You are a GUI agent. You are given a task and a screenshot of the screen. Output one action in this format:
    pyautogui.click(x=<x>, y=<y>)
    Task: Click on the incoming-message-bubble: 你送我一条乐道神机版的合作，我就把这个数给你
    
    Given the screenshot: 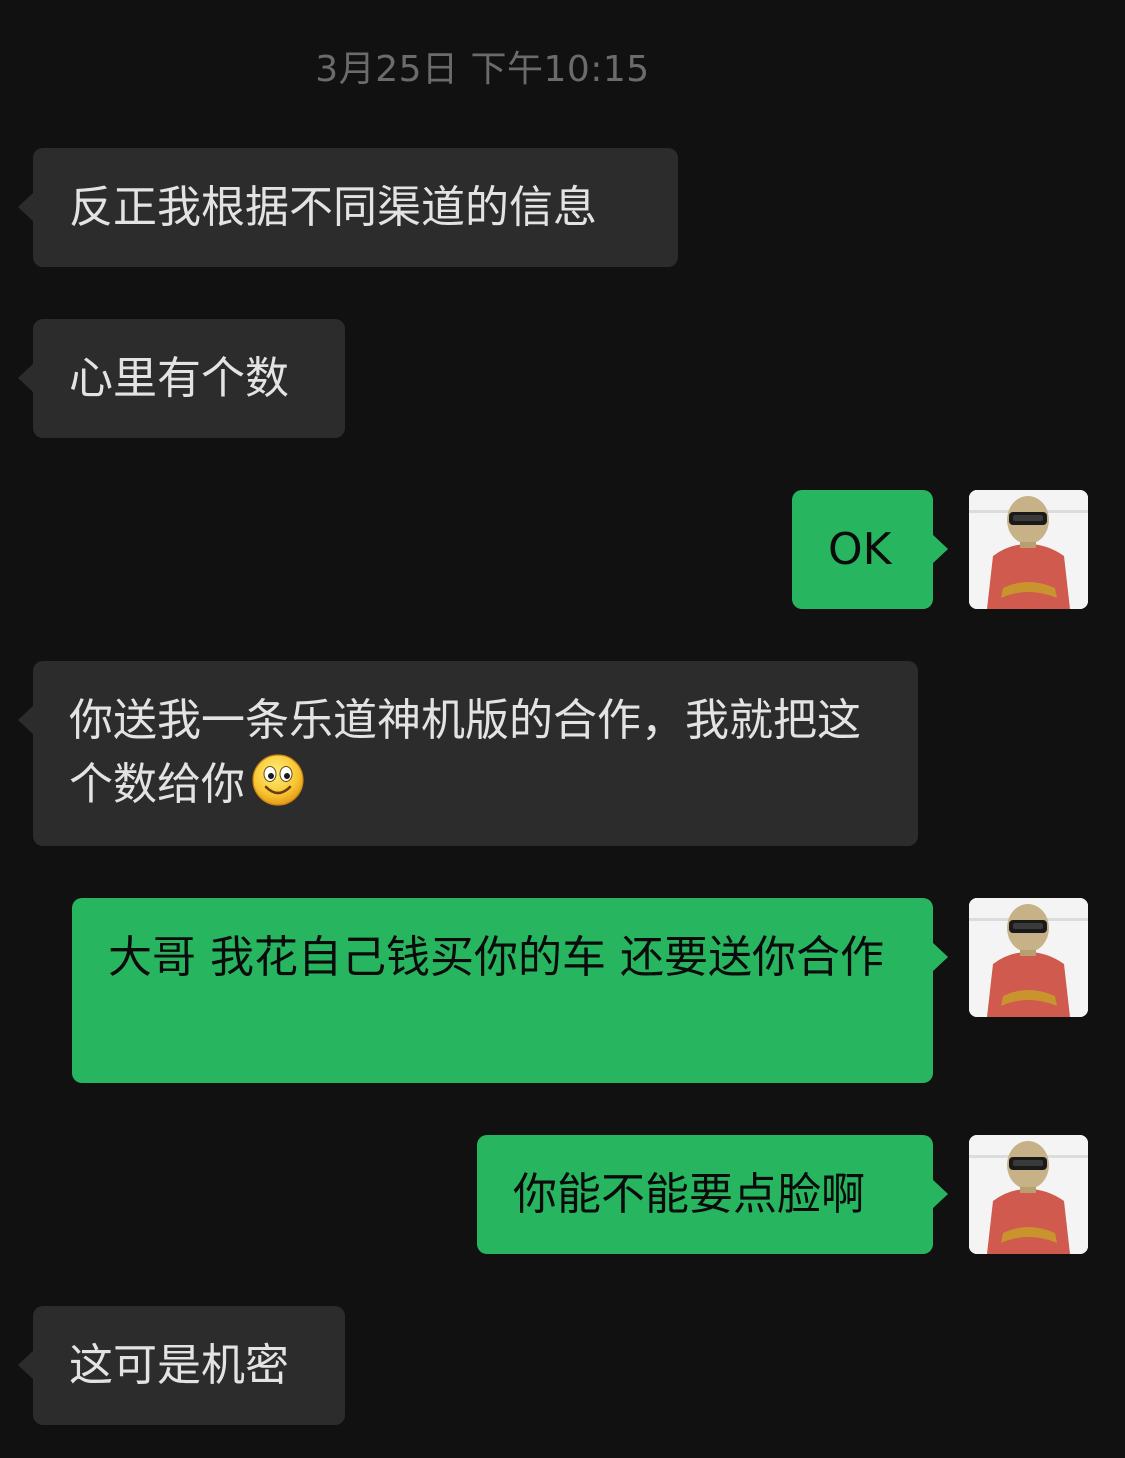 What is the action you would take?
    pyautogui.click(x=468, y=753)
    